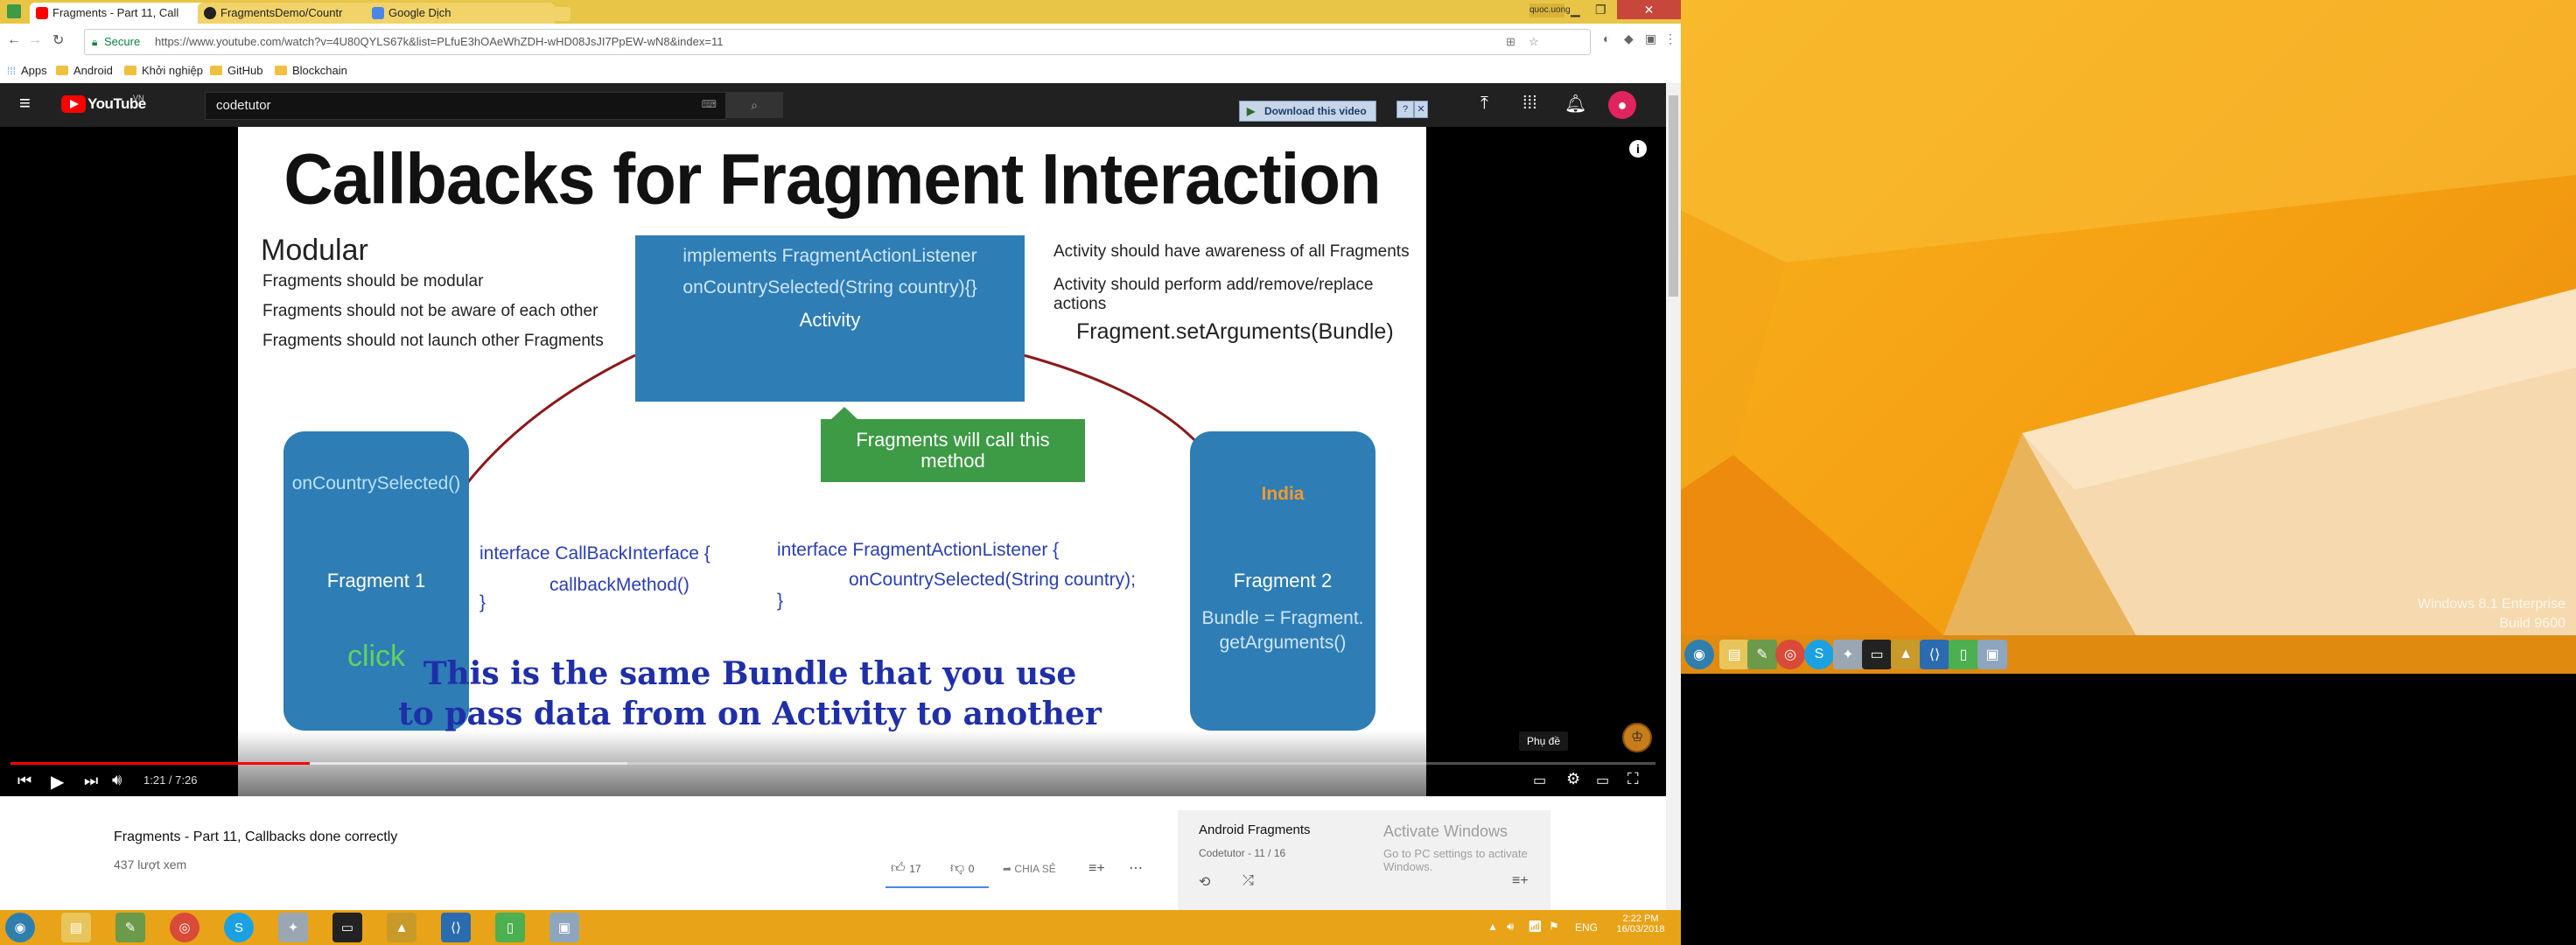 The width and height of the screenshot is (2576, 945). What do you see at coordinates (27, 70) in the screenshot?
I see `bookmark-apps: ⁞⁞⁞ Apps` at bounding box center [27, 70].